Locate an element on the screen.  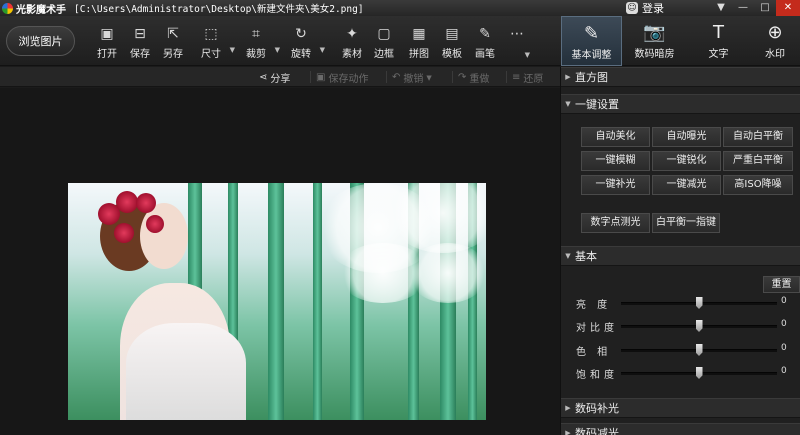
tab-basic-adjust: ✎ 基本调整 is located at coordinates (591, 41).